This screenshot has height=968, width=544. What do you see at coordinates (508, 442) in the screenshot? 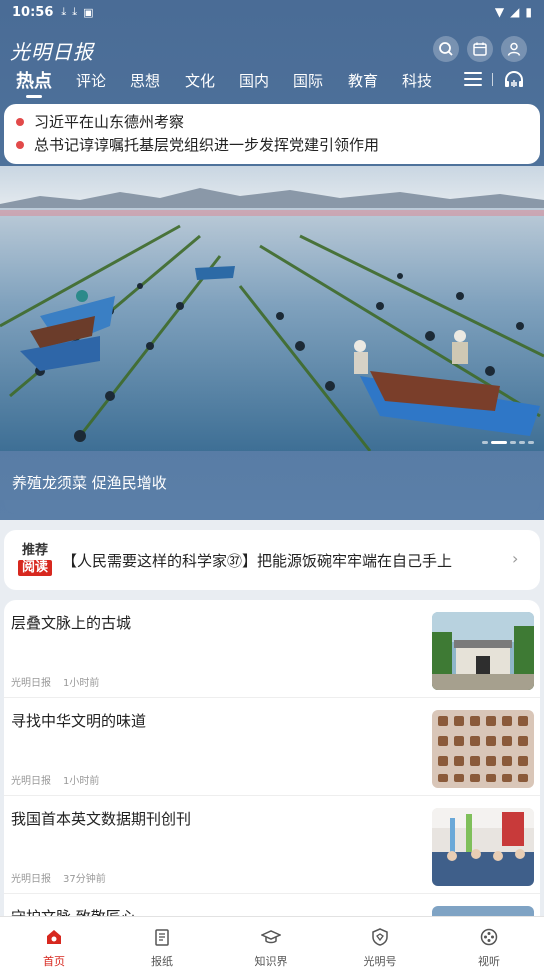
I see `banner-pager` at bounding box center [508, 442].